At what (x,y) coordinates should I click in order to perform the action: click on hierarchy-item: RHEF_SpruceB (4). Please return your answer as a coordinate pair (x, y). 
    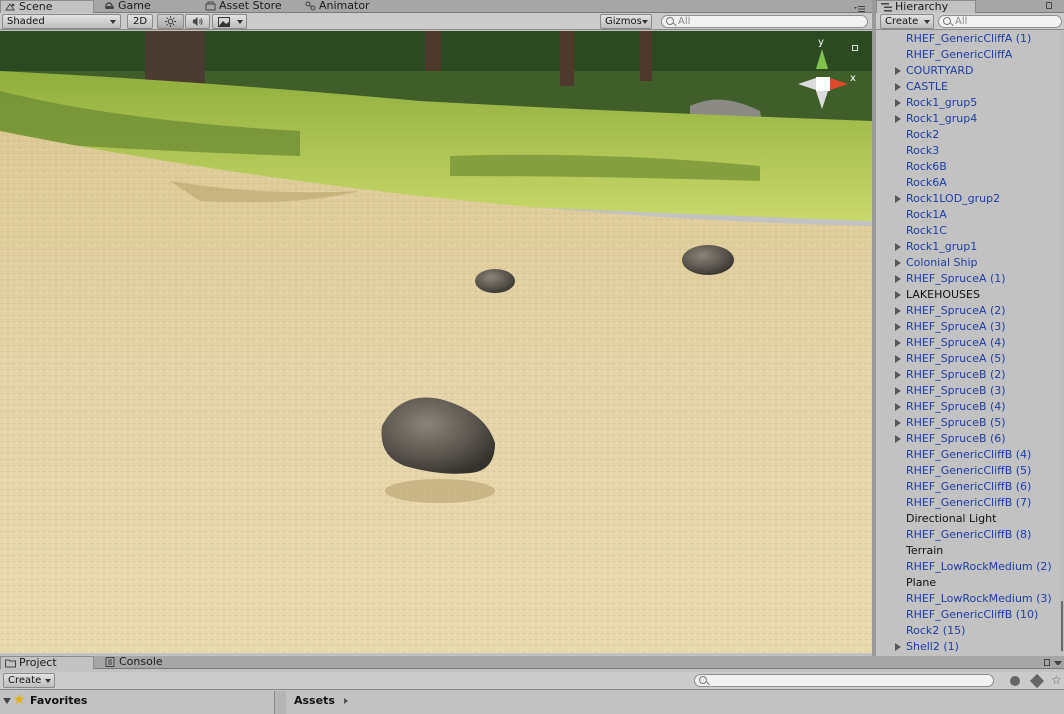
    Looking at the image, I should click on (969, 407).